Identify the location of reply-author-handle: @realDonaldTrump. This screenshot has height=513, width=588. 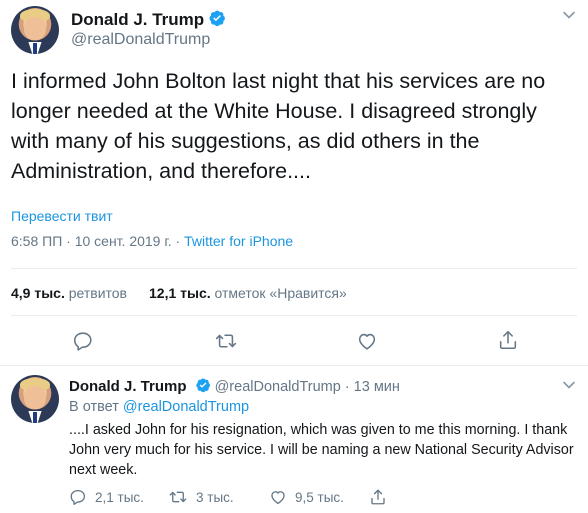
(278, 387).